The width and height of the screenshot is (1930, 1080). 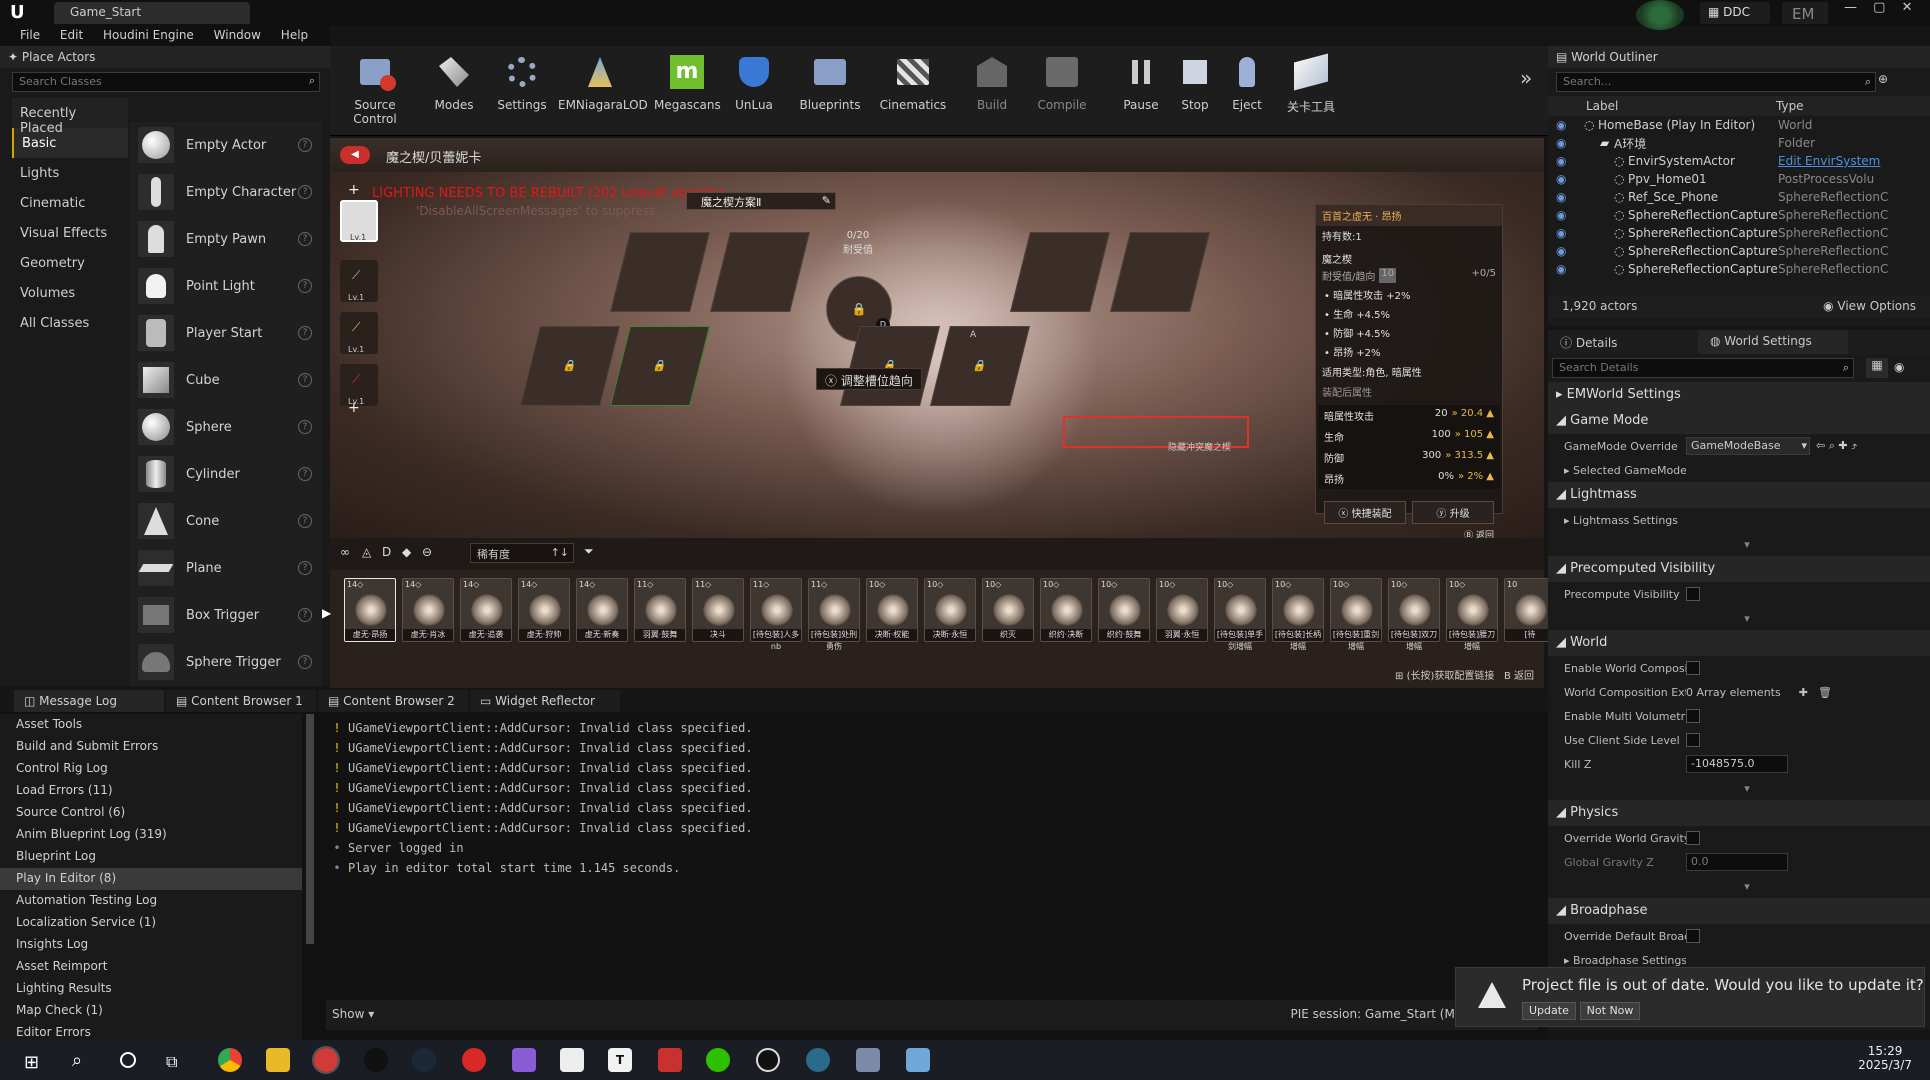 What do you see at coordinates (310, 829) in the screenshot?
I see `log-category-scrollbar` at bounding box center [310, 829].